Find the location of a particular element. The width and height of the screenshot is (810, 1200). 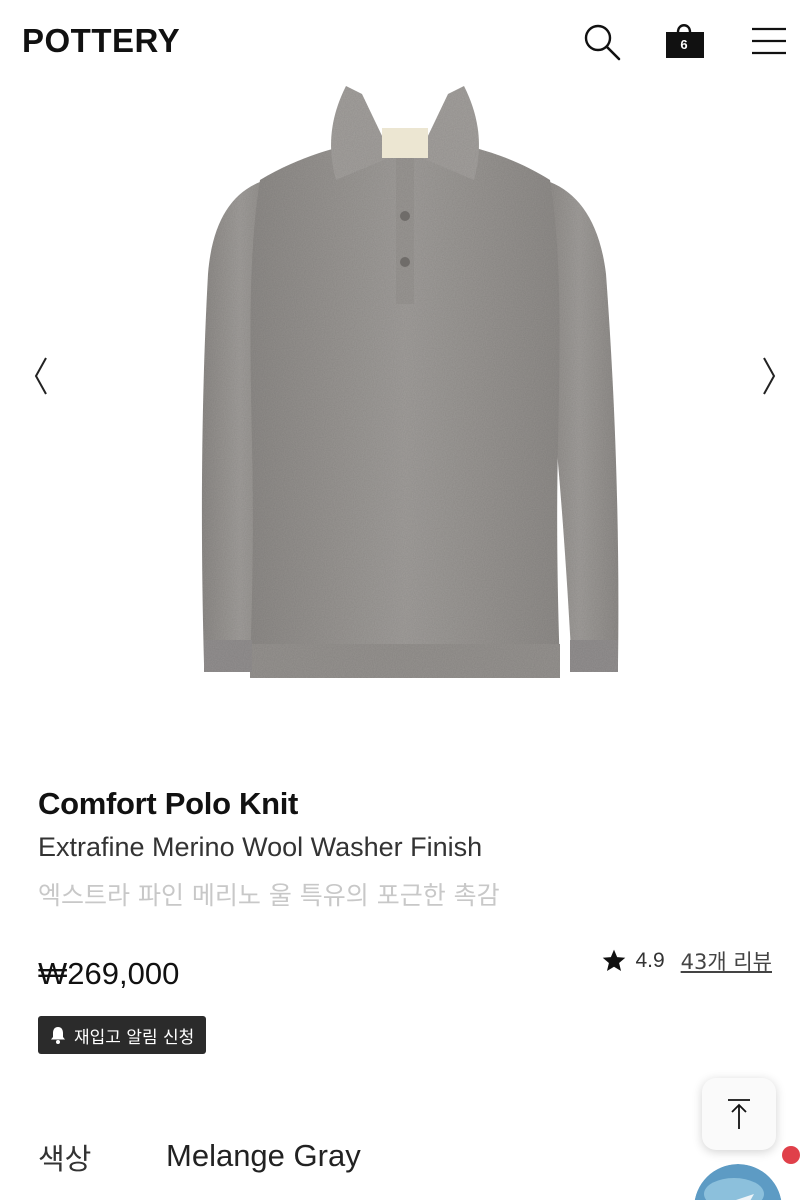

restock-alert-button: 재입고 알림 신청 is located at coordinates (122, 1035).